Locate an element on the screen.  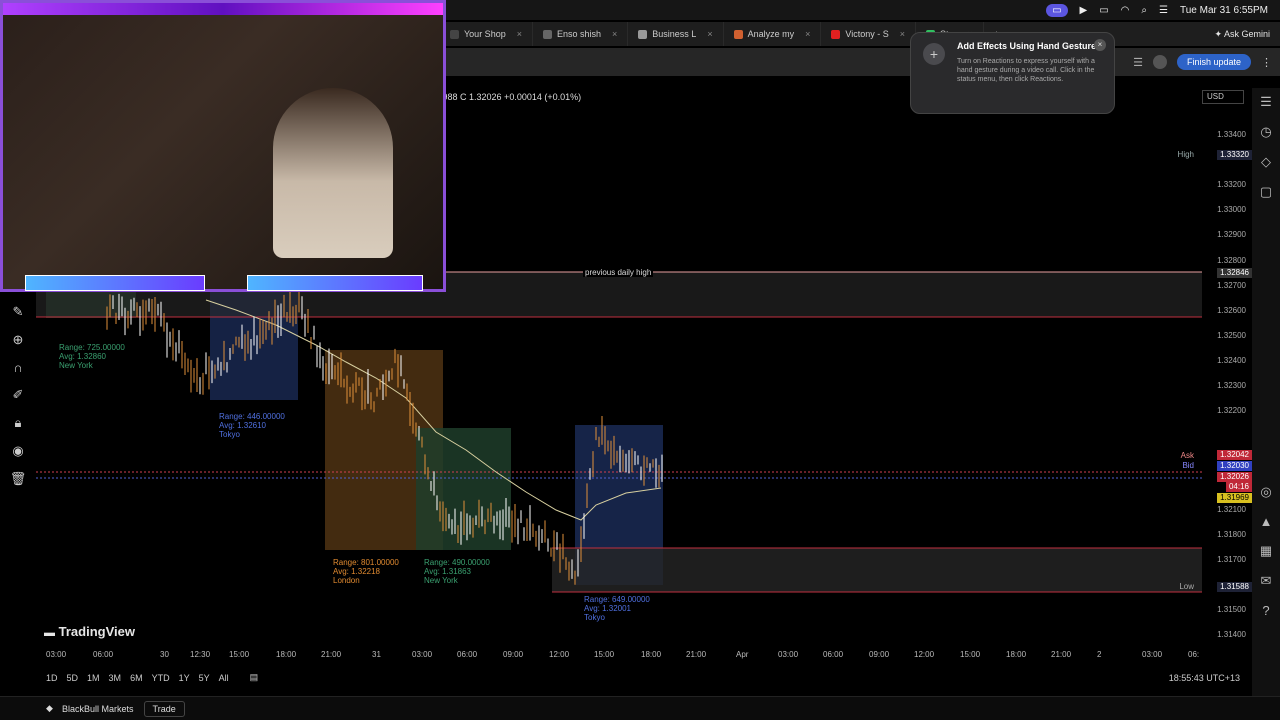
range-button: YTD is located at coordinates (161, 678).